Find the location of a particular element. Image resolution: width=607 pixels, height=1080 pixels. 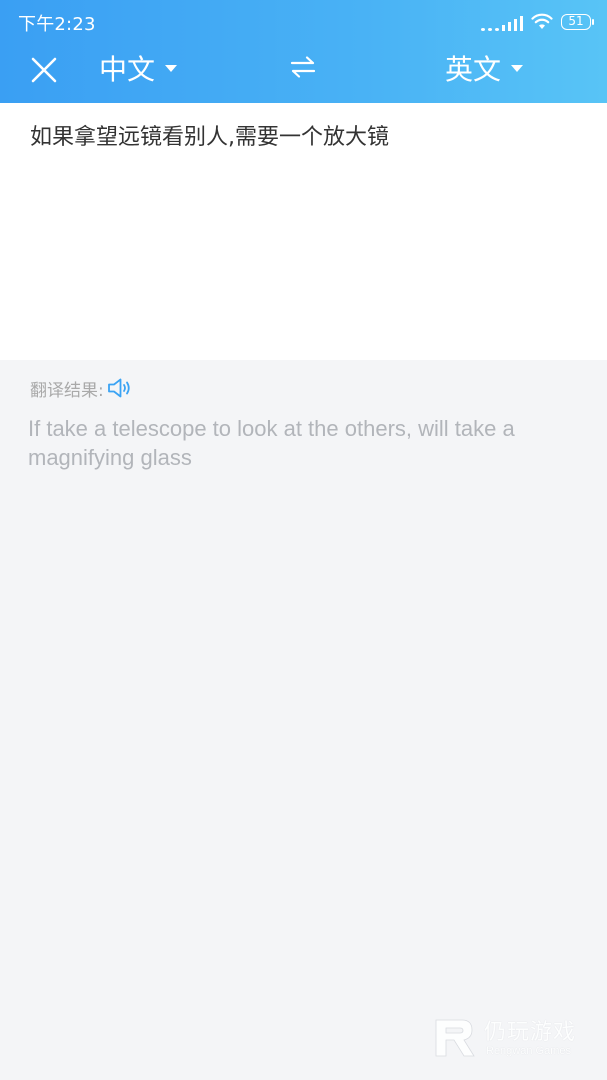

toolbar: 中文 英文 is located at coordinates (303, 73).